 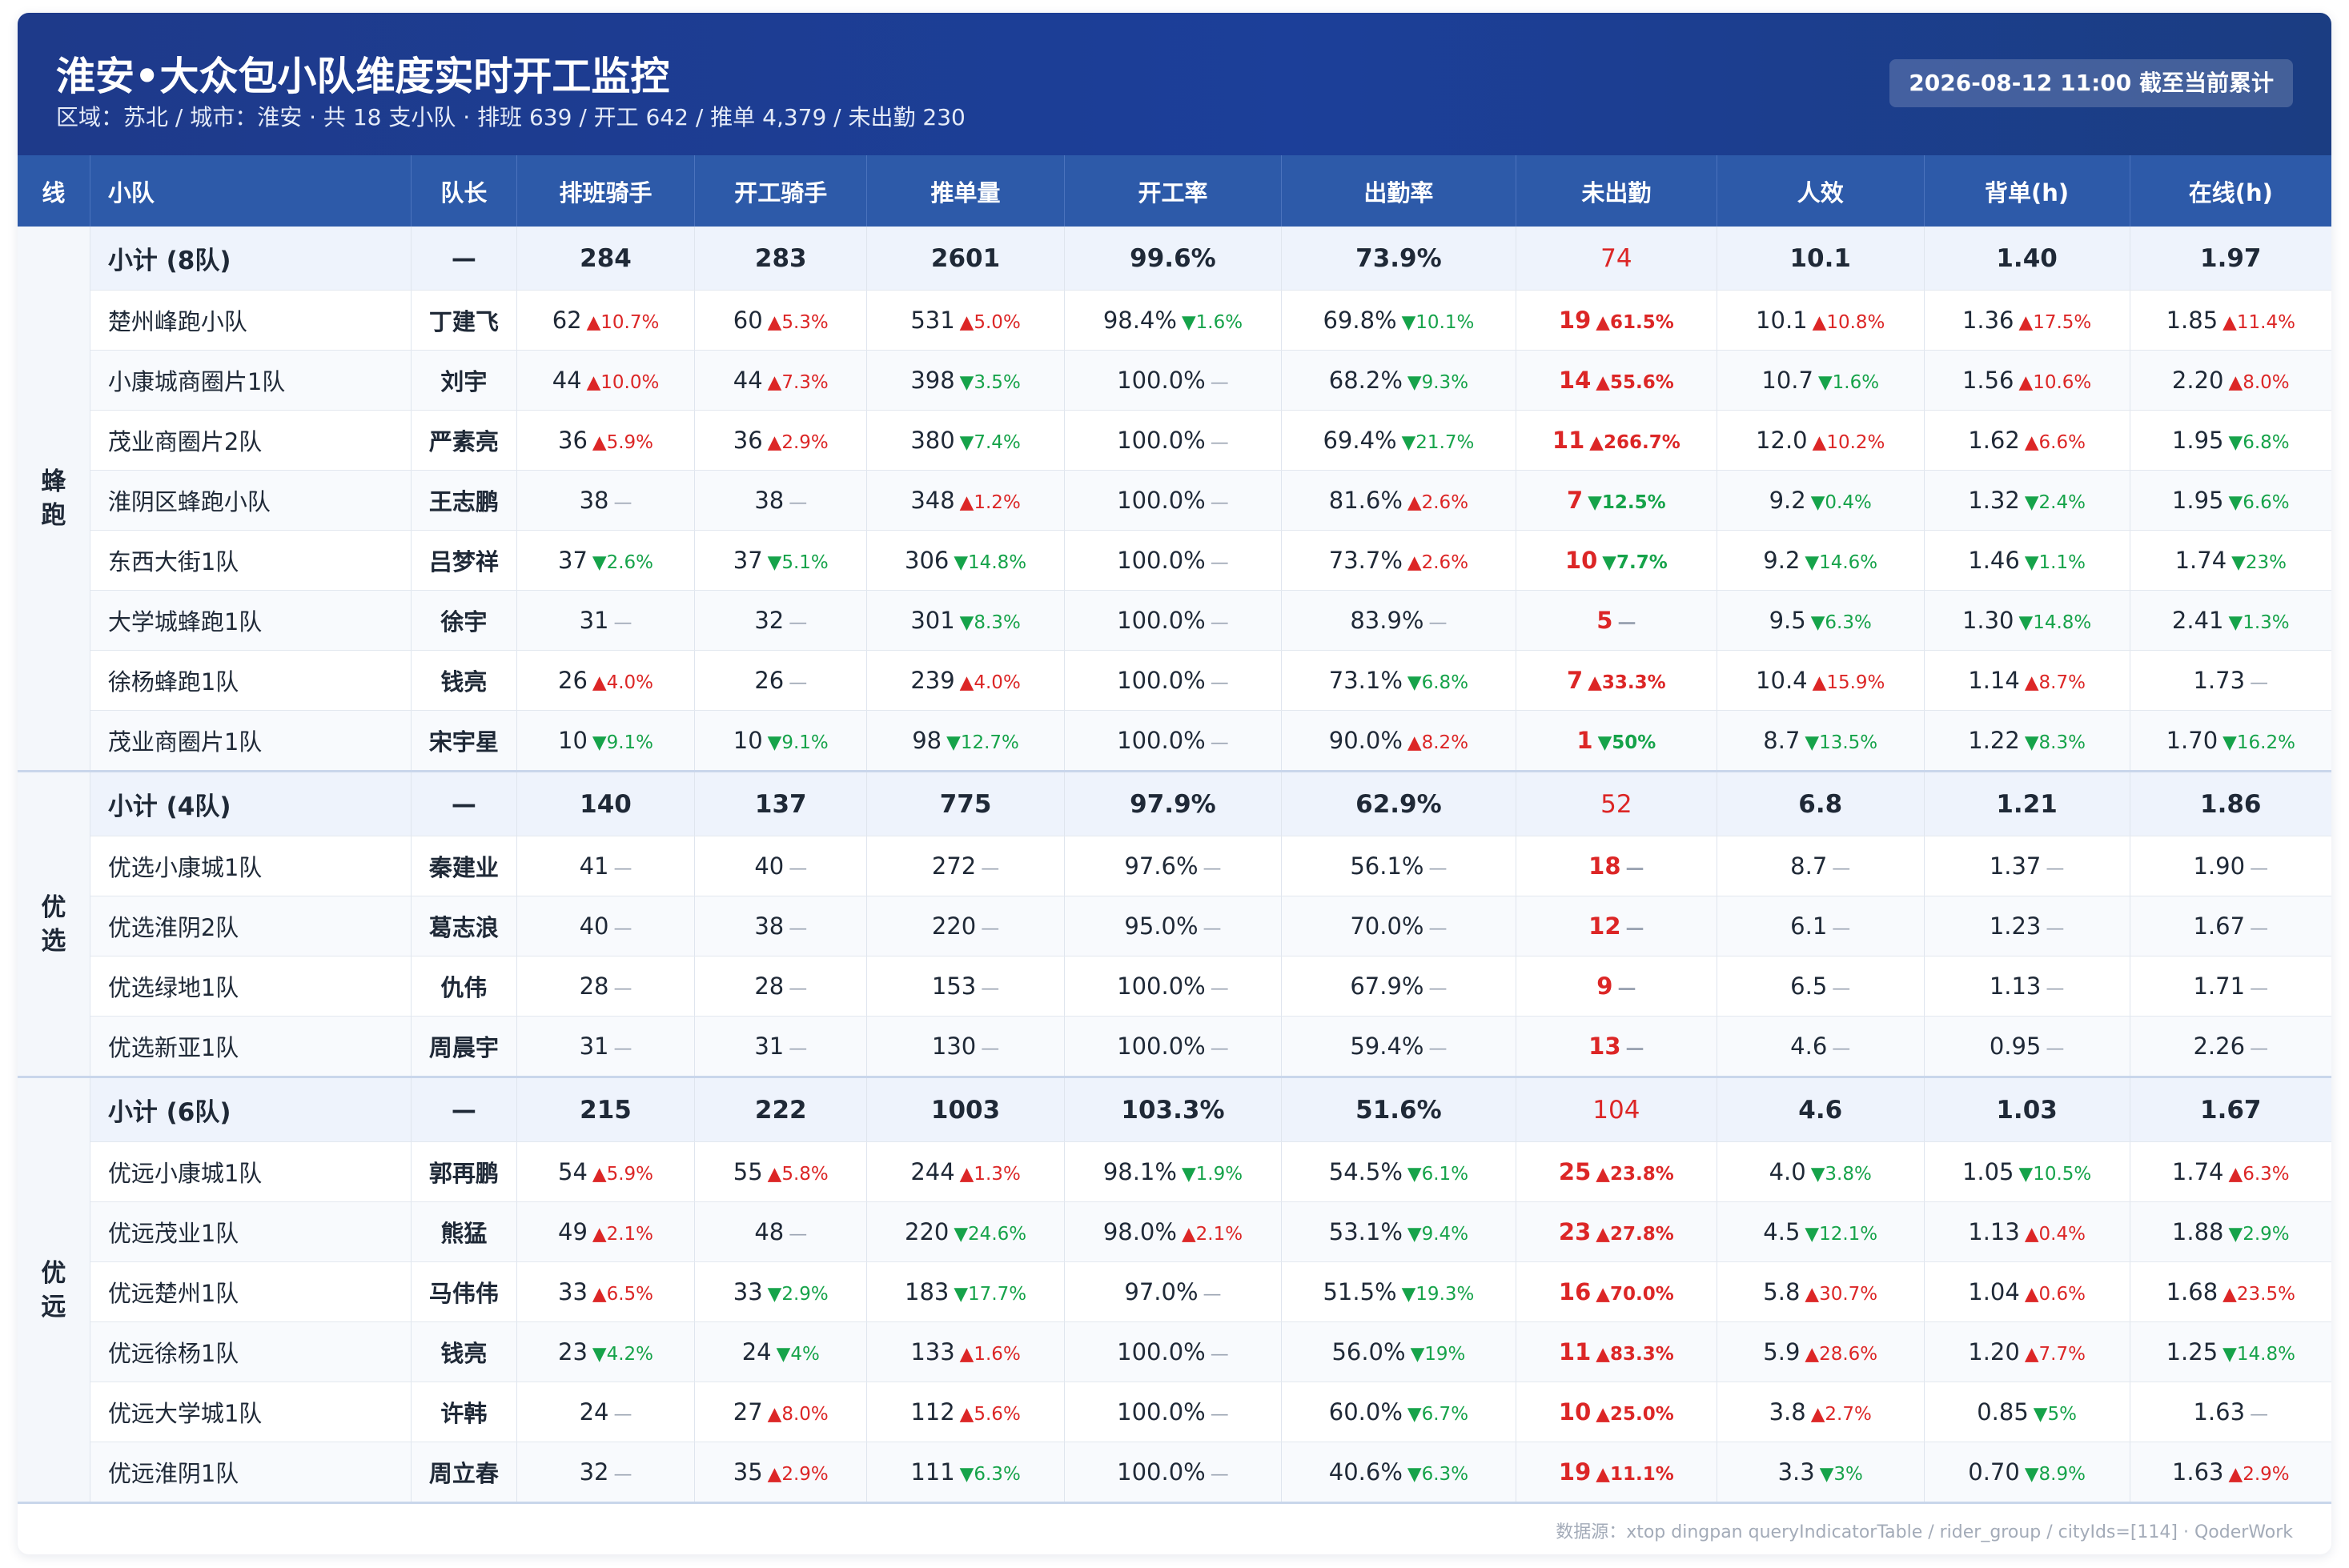 What do you see at coordinates (748, 380) in the screenshot?
I see `active-riders-value: 44` at bounding box center [748, 380].